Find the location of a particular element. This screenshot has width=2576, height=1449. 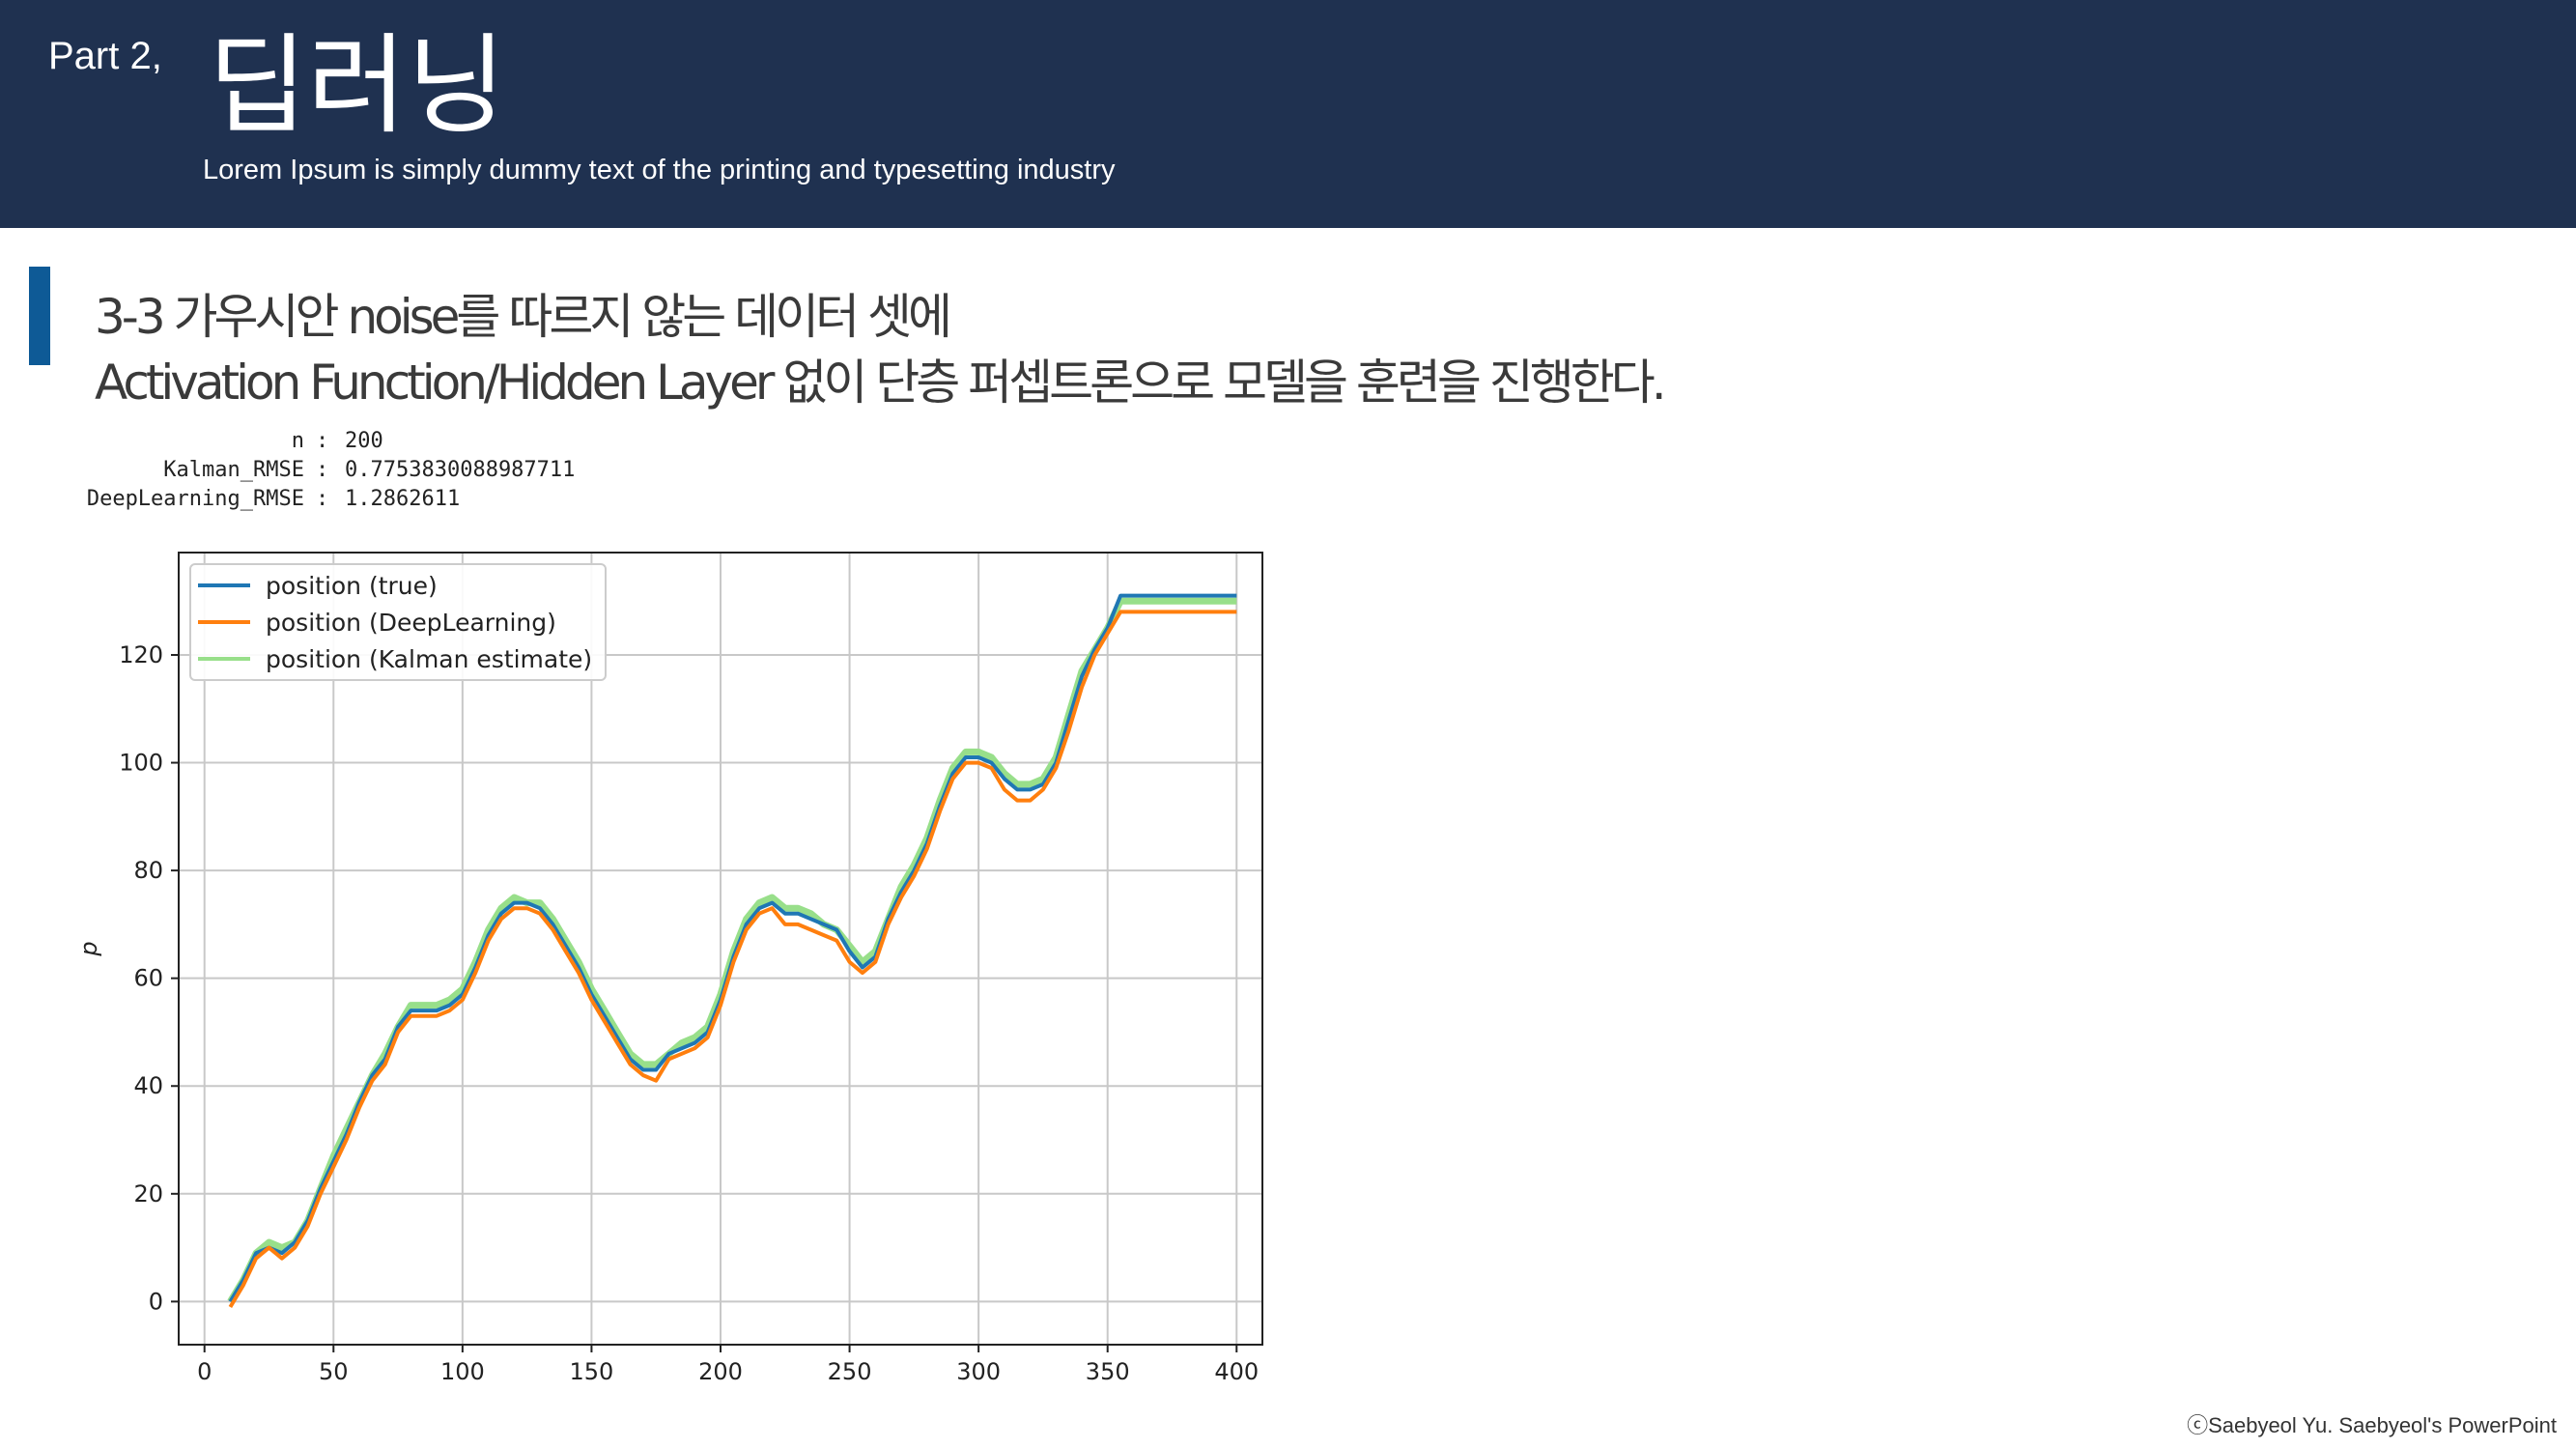

x-tick-label: 300 is located at coordinates (978, 1371).